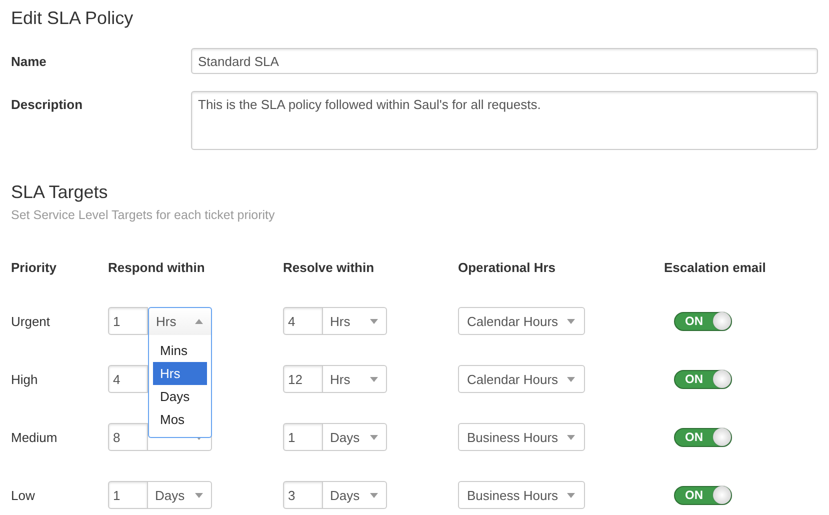 The image size is (829, 515). I want to click on field-label: Name, so click(29, 61).